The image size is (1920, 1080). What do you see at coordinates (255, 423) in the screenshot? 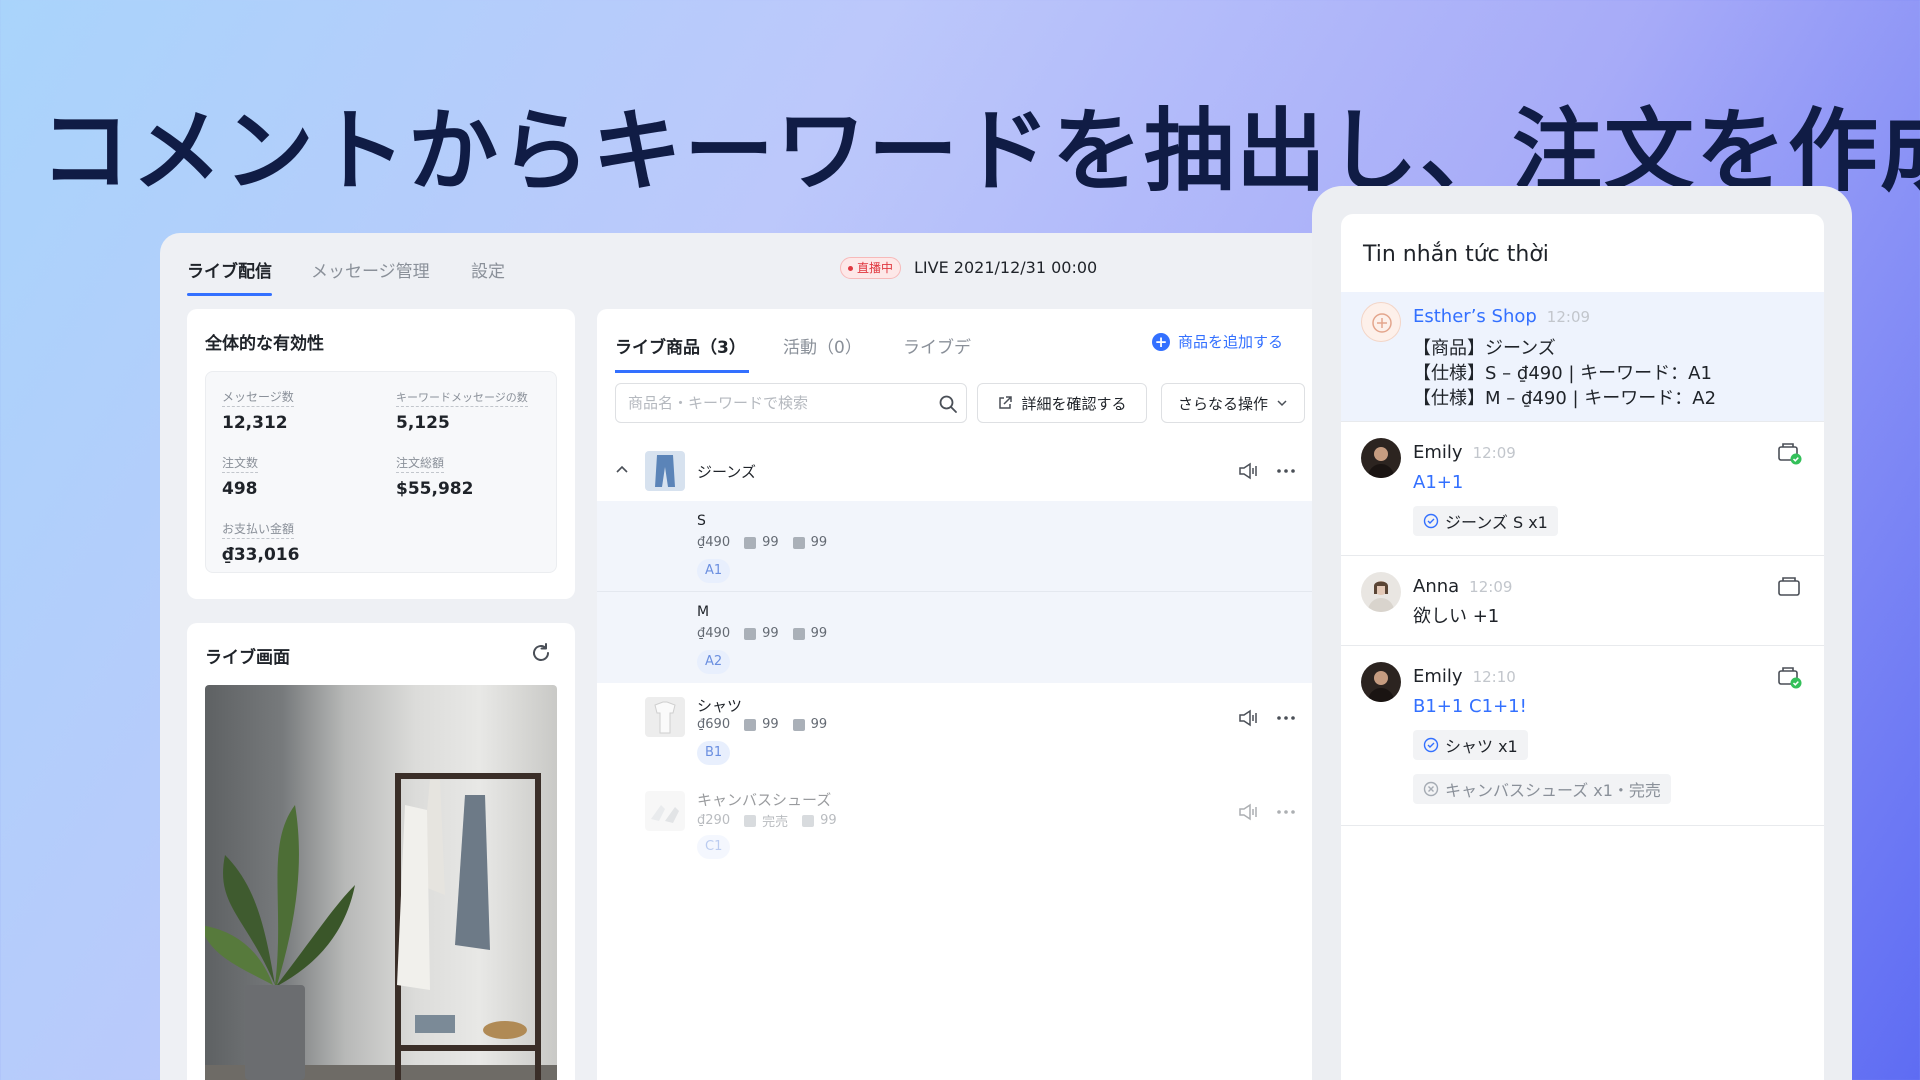
I see `stat-value: 12,312` at bounding box center [255, 423].